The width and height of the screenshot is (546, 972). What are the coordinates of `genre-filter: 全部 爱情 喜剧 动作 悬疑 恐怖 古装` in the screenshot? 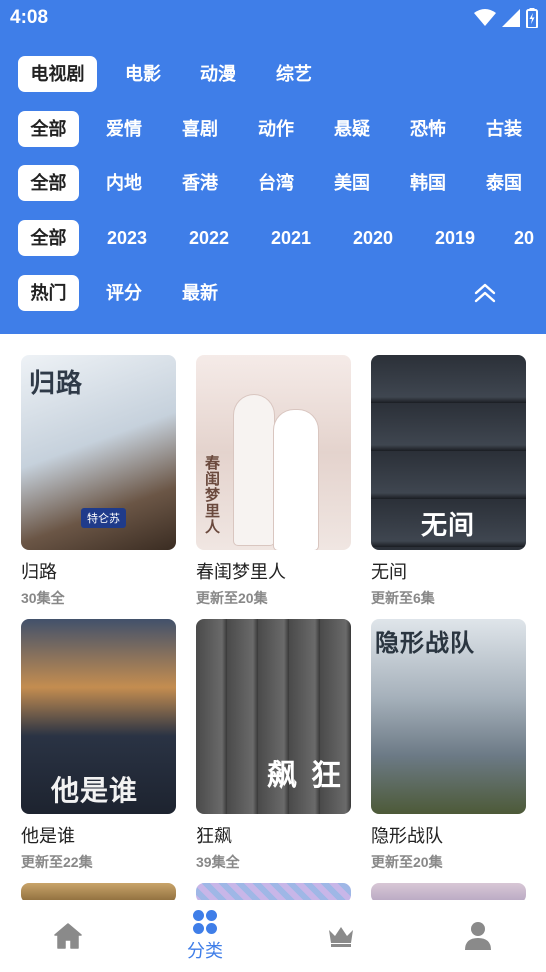 It's located at (282, 129).